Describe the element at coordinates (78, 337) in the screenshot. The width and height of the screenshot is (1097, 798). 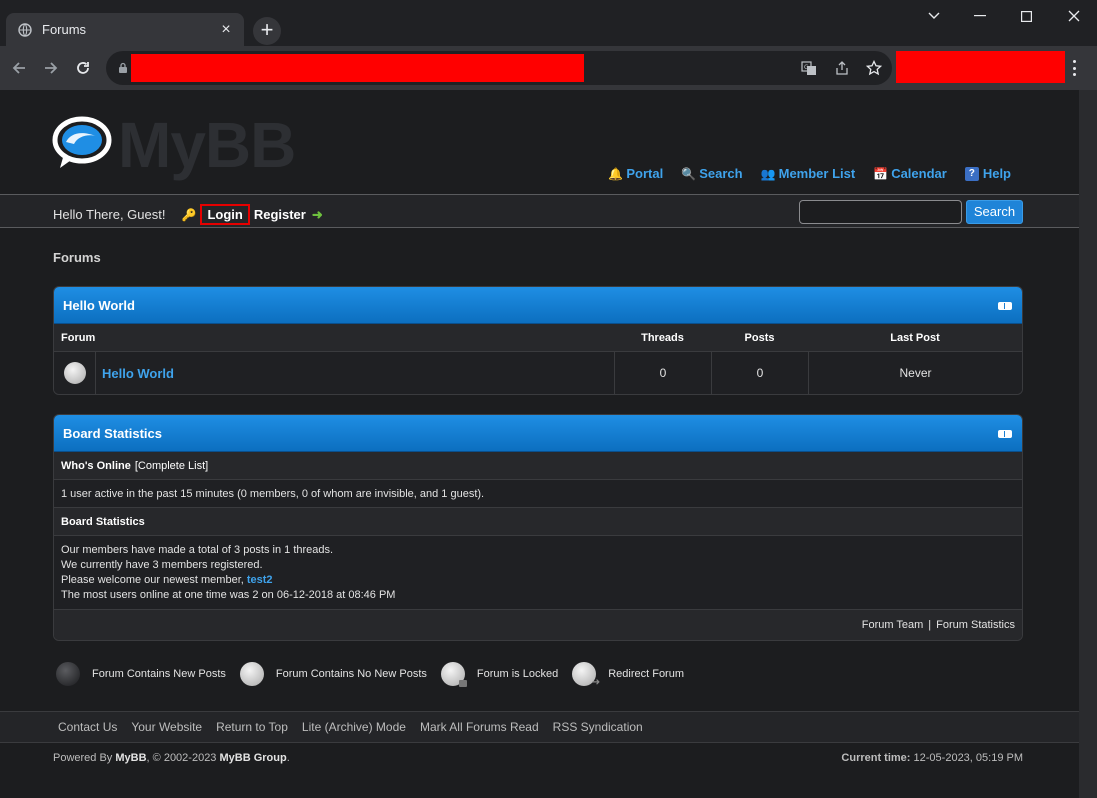
I see `col-forum: Forum` at that location.